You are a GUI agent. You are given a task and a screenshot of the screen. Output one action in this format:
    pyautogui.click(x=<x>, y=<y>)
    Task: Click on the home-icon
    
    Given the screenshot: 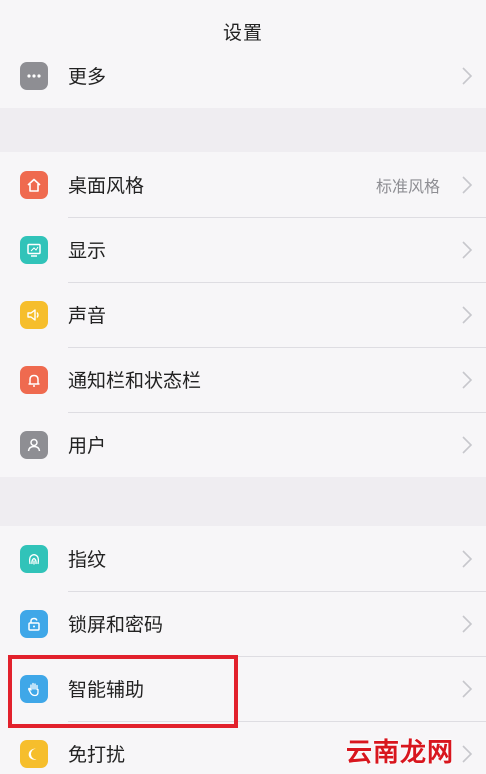 What is the action you would take?
    pyautogui.click(x=34, y=184)
    